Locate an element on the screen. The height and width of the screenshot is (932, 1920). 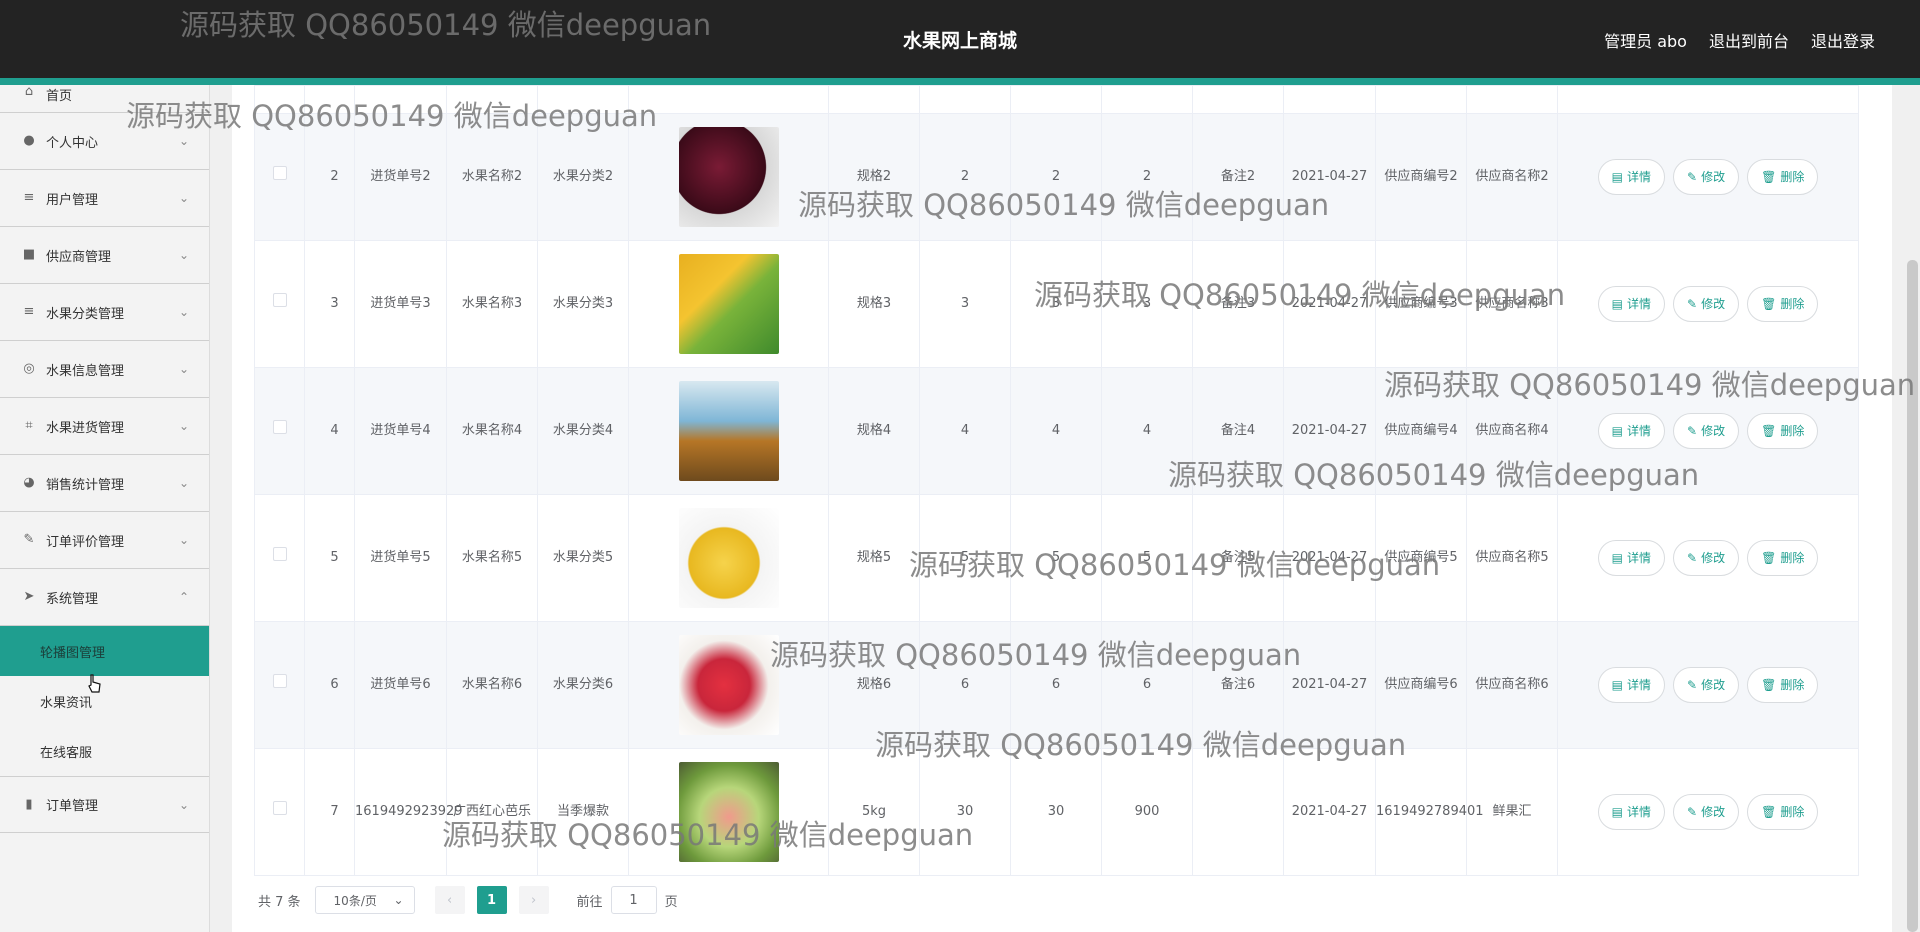
supplier-code: 供应商编号2 is located at coordinates (1421, 177).